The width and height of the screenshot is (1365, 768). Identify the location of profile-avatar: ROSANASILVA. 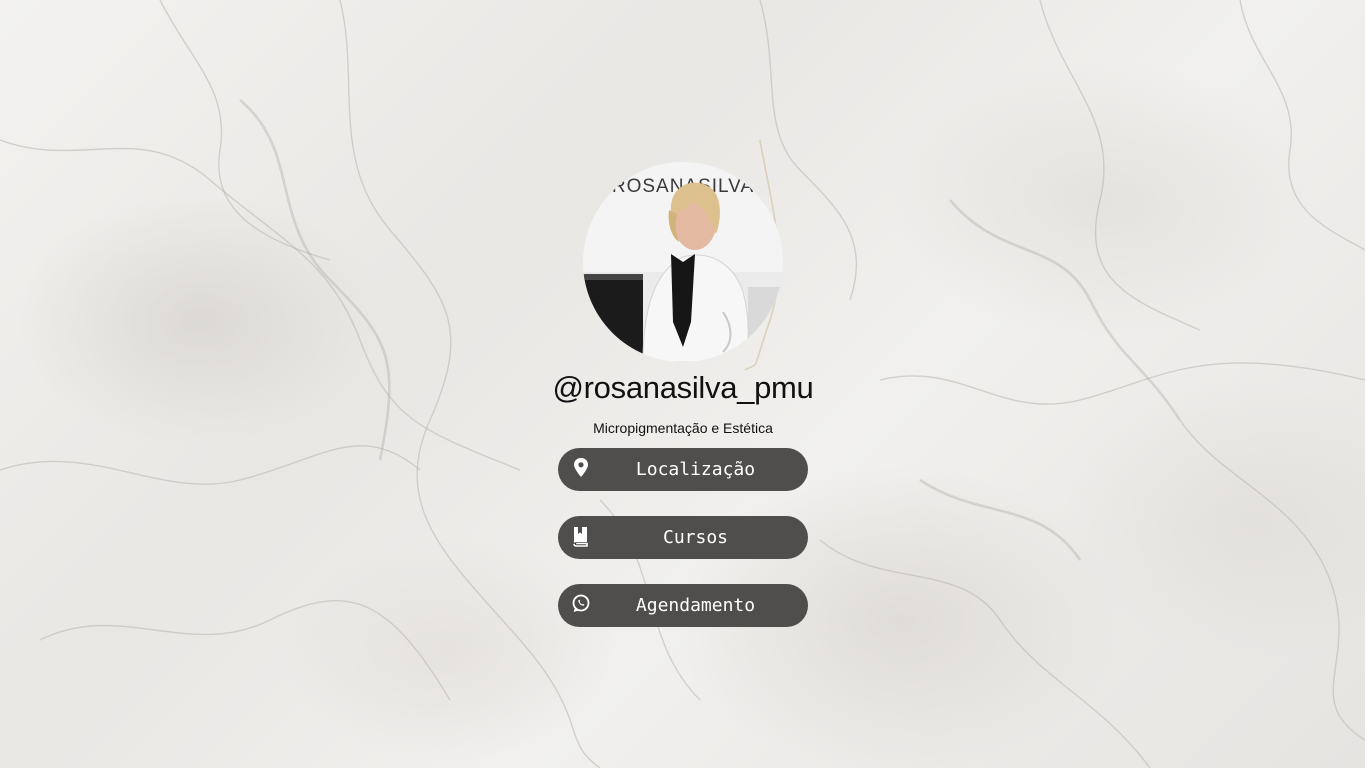
(683, 262).